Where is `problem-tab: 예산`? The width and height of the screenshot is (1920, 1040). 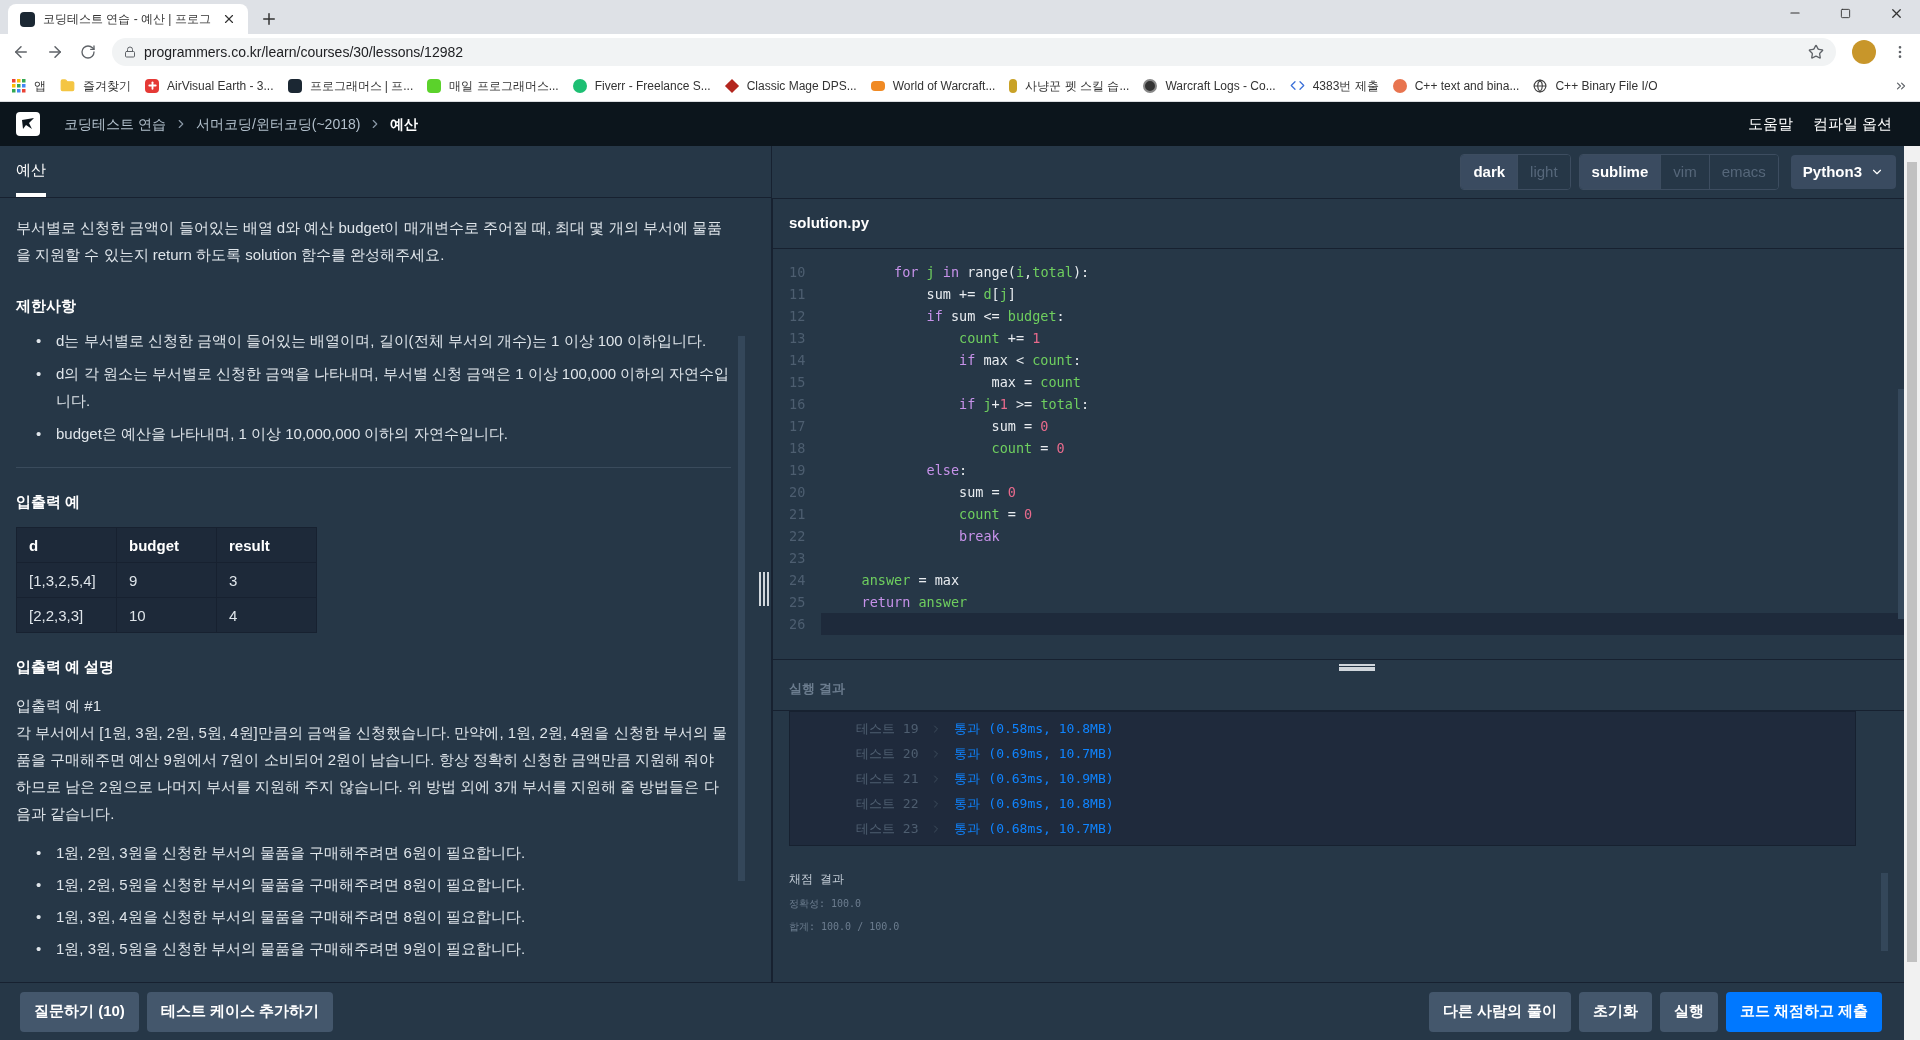
problem-tab: 예산 is located at coordinates (31, 177).